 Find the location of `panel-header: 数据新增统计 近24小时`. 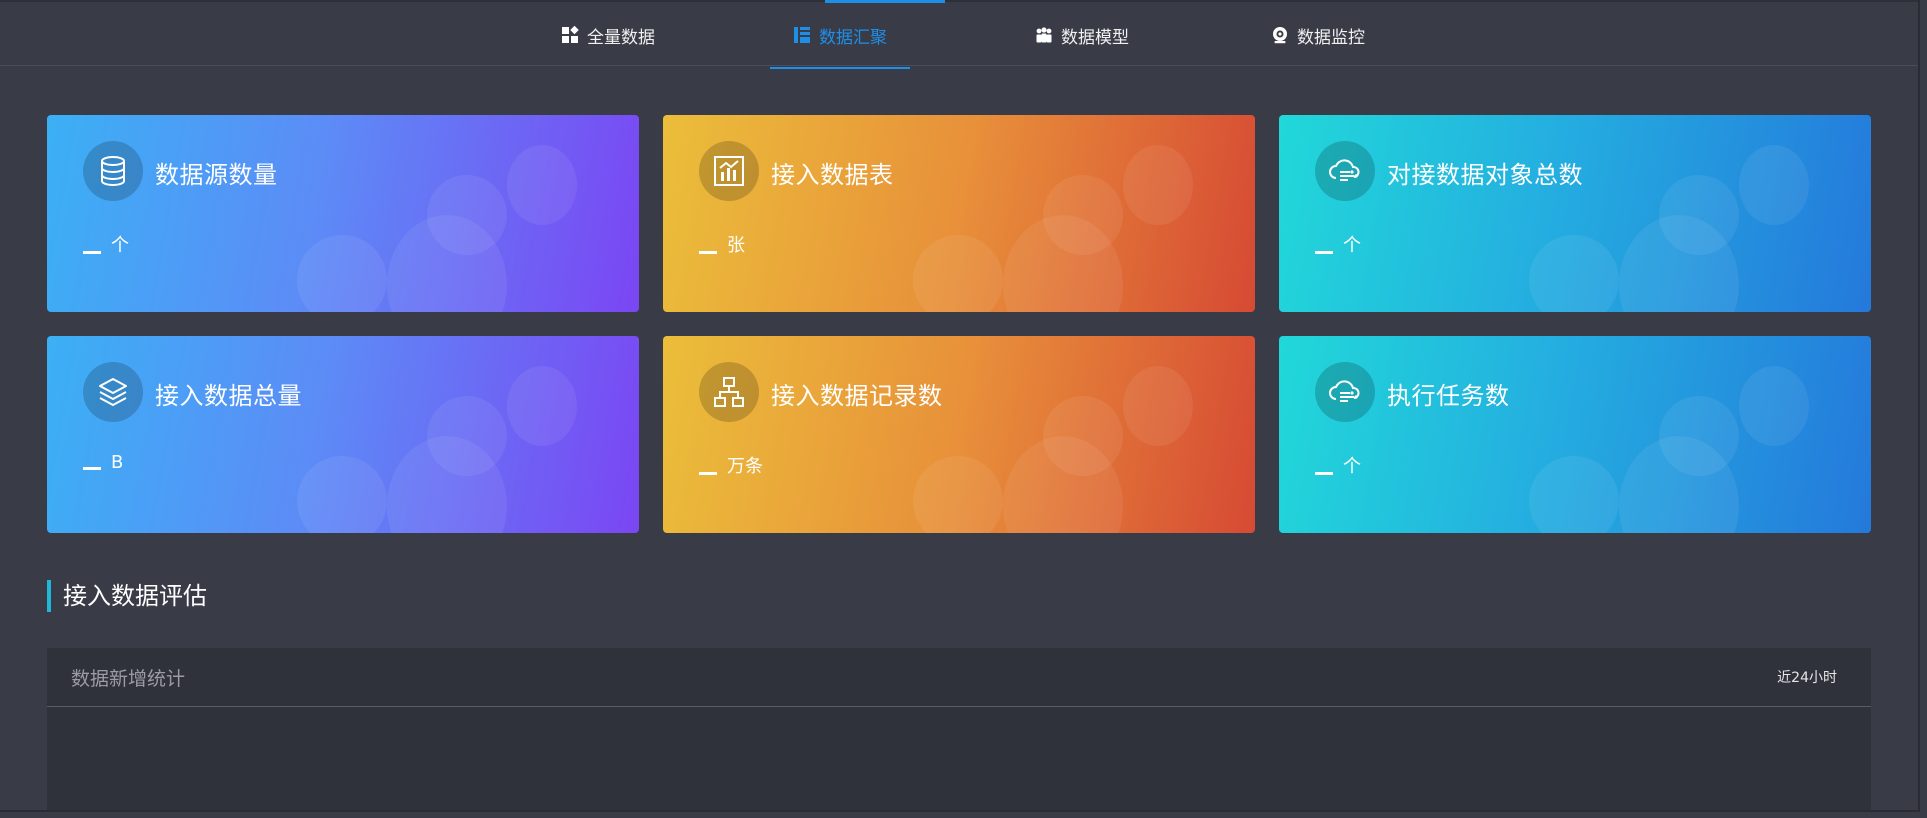

panel-header: 数据新增统计 近24小时 is located at coordinates (959, 677).